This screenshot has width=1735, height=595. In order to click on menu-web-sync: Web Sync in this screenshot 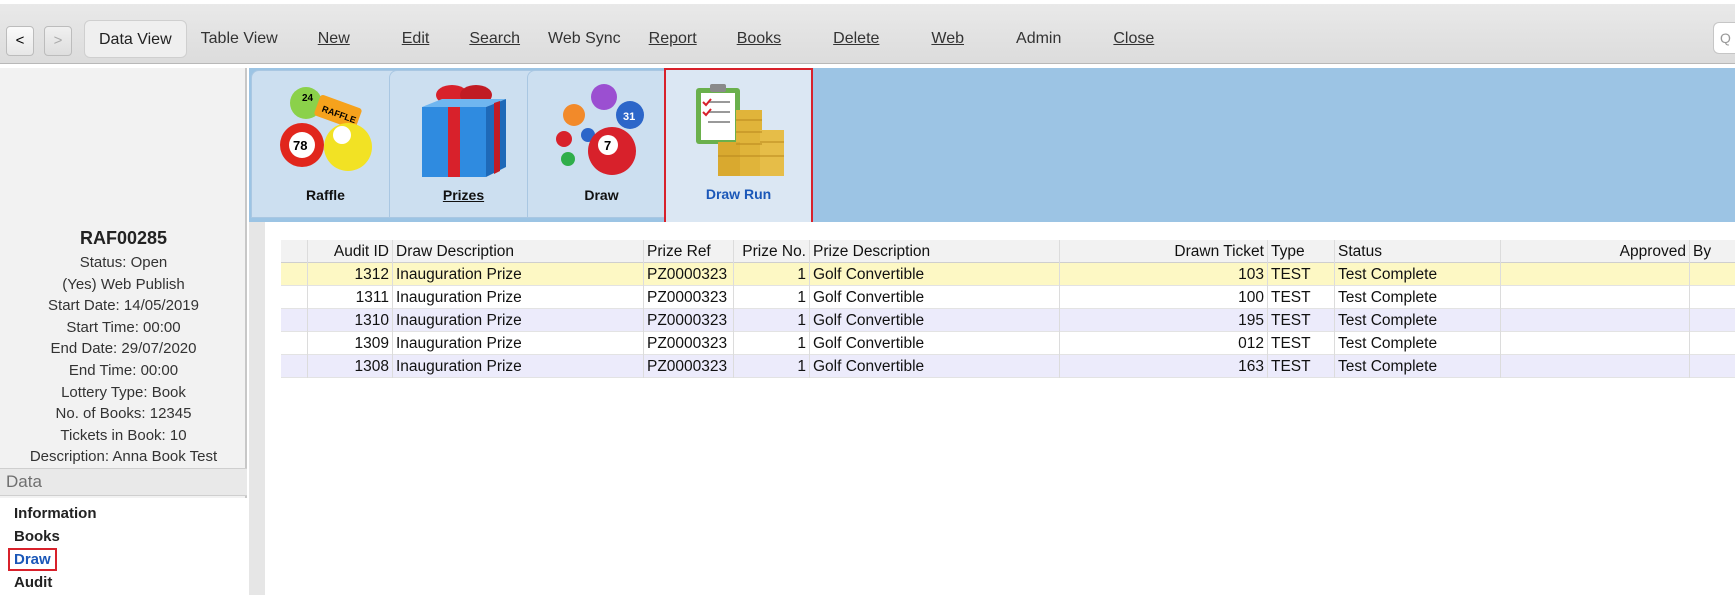, I will do `click(584, 39)`.